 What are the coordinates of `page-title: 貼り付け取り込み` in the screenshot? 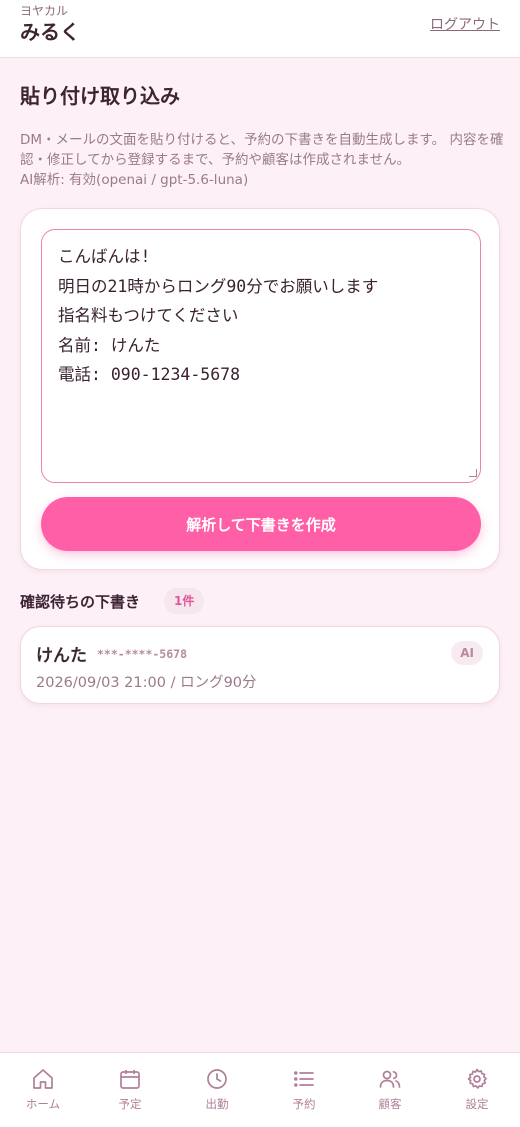 It's located at (100, 96).